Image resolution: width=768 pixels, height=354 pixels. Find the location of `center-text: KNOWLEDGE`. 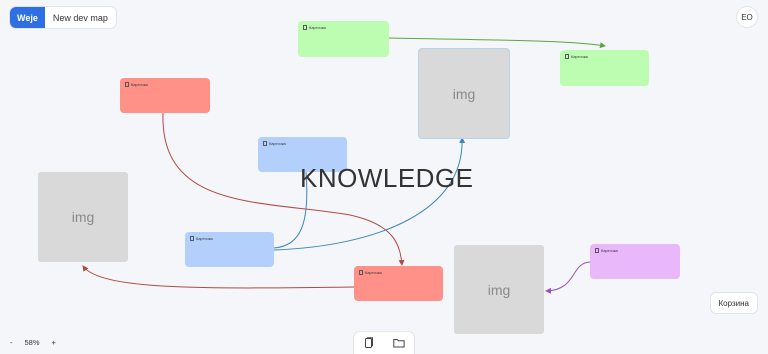

center-text: KNOWLEDGE is located at coordinates (387, 178).